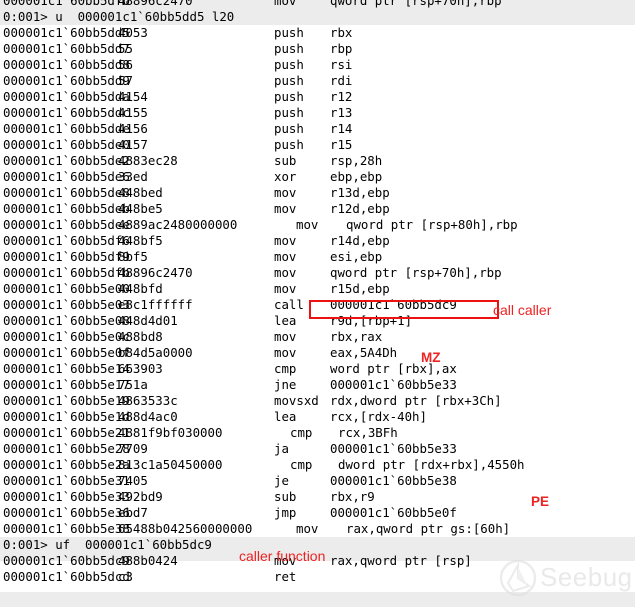  I want to click on disassembly-line: 000001c1`60bb5dcd c3 ret, so click(317, 577).